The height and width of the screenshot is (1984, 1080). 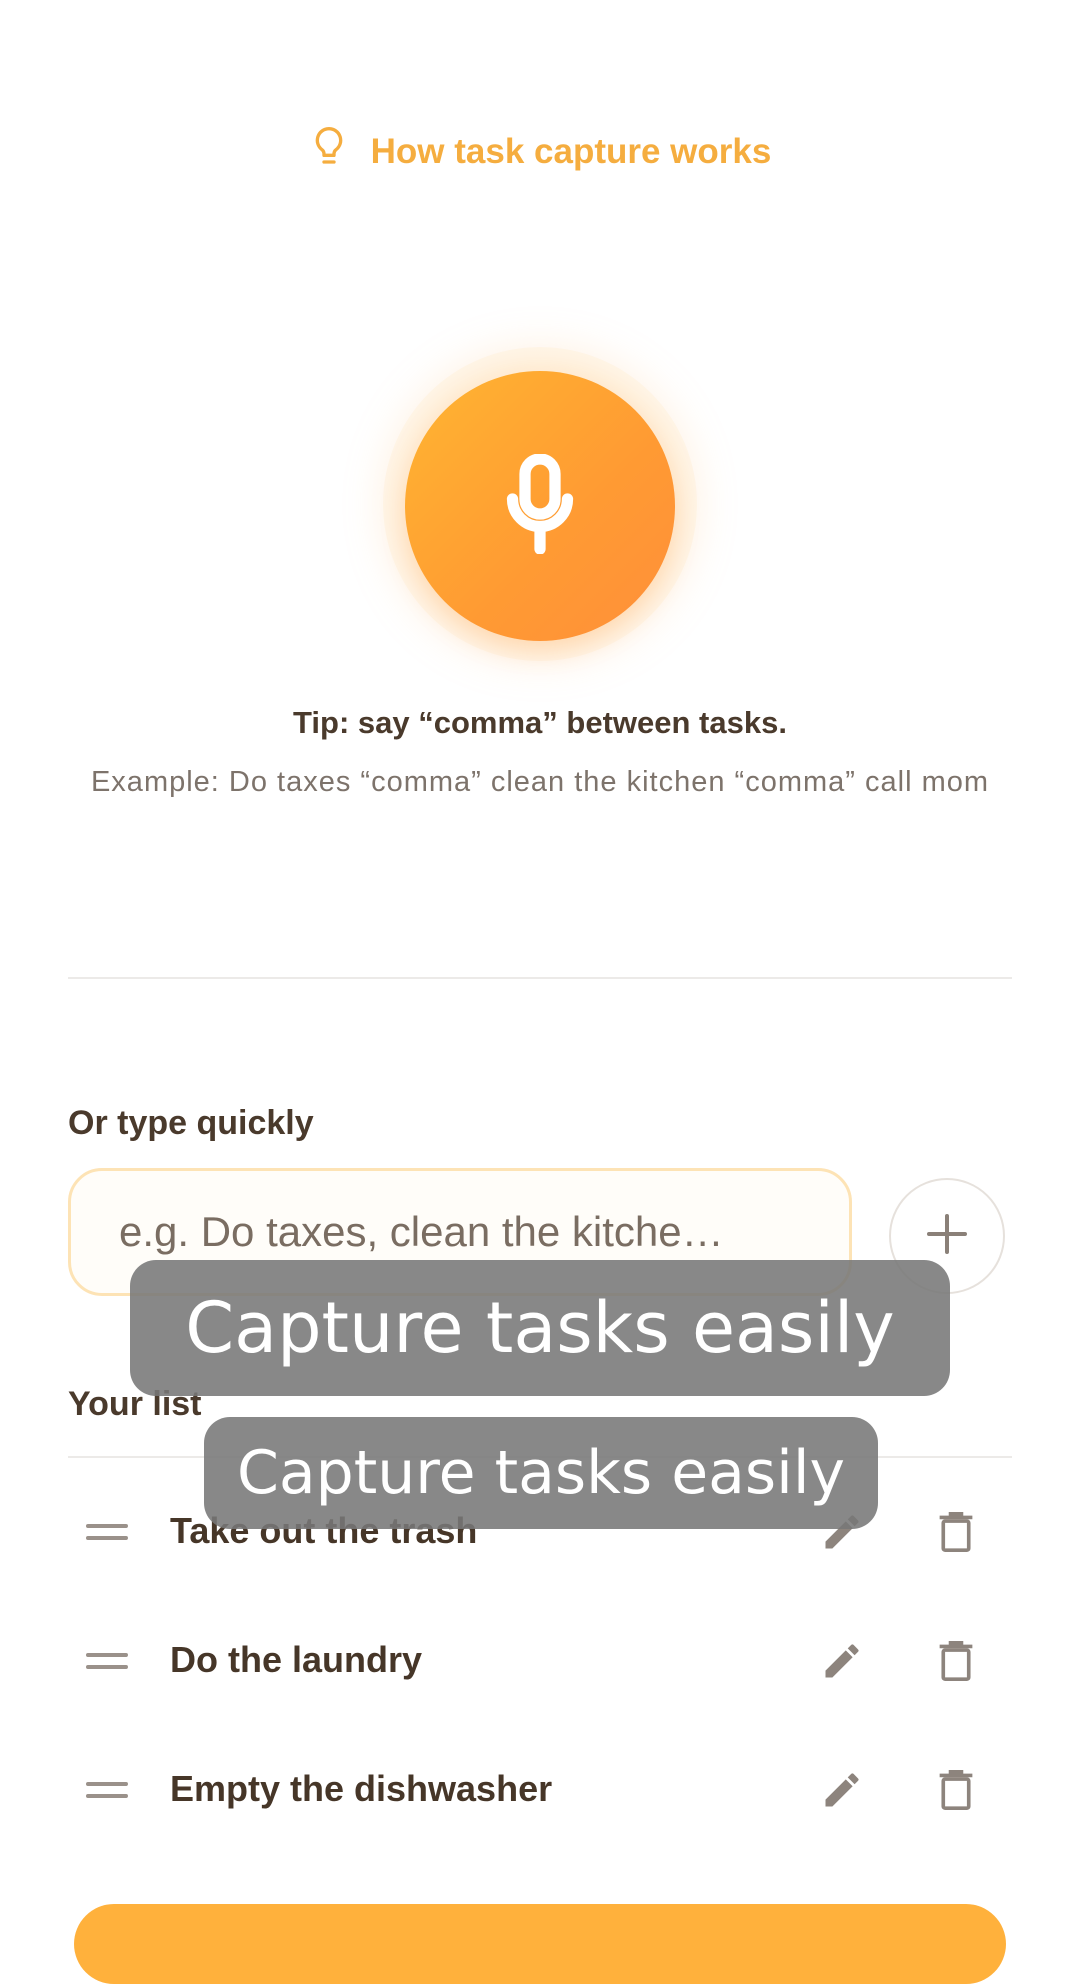 What do you see at coordinates (361, 1789) in the screenshot?
I see `task-label: Empty the dishwasher` at bounding box center [361, 1789].